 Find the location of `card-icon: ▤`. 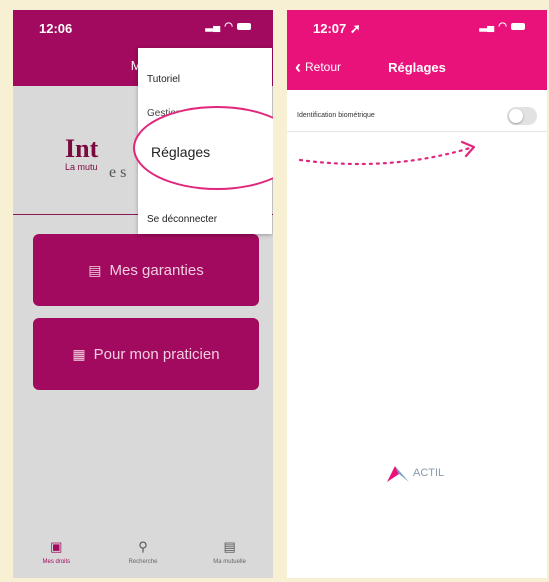

card-icon: ▤ is located at coordinates (95, 269).